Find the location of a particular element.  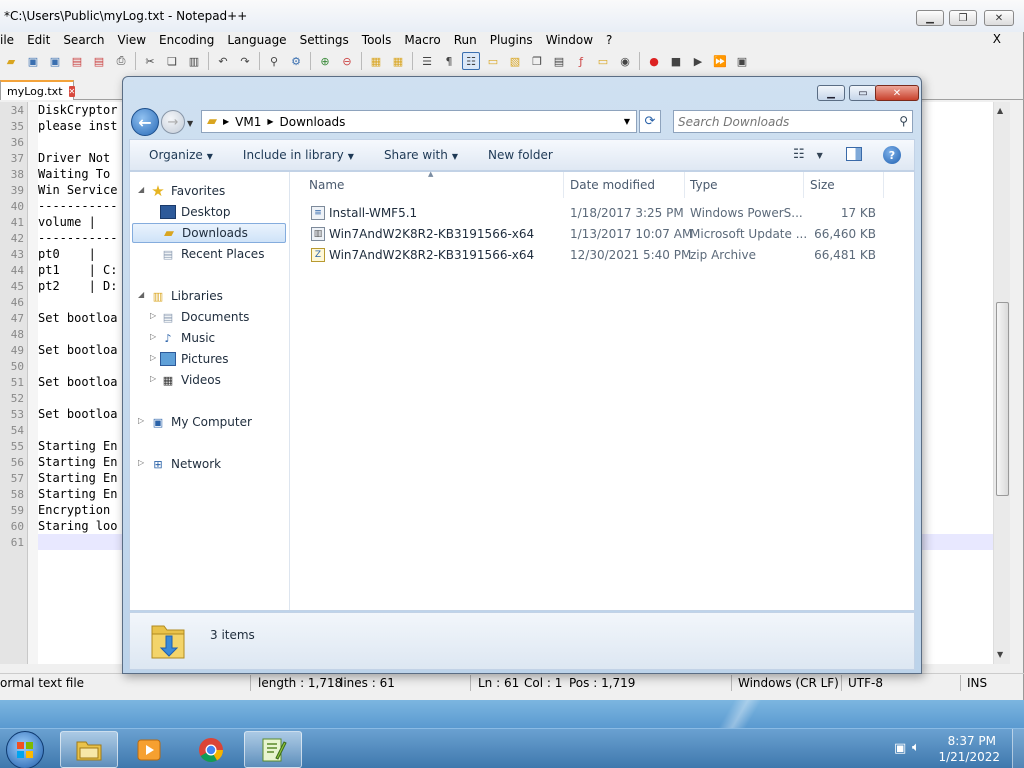

preview-pane-icon is located at coordinates (854, 154).